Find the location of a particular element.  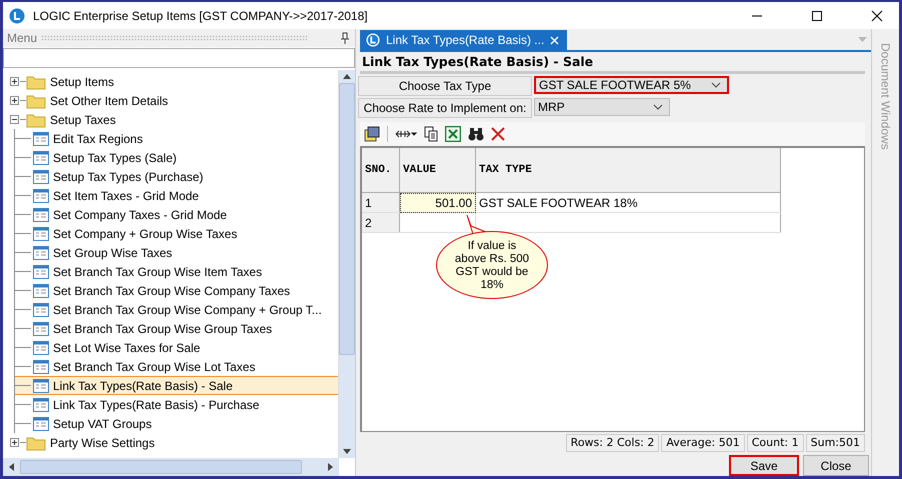

scroll-left-icon is located at coordinates (11, 467).